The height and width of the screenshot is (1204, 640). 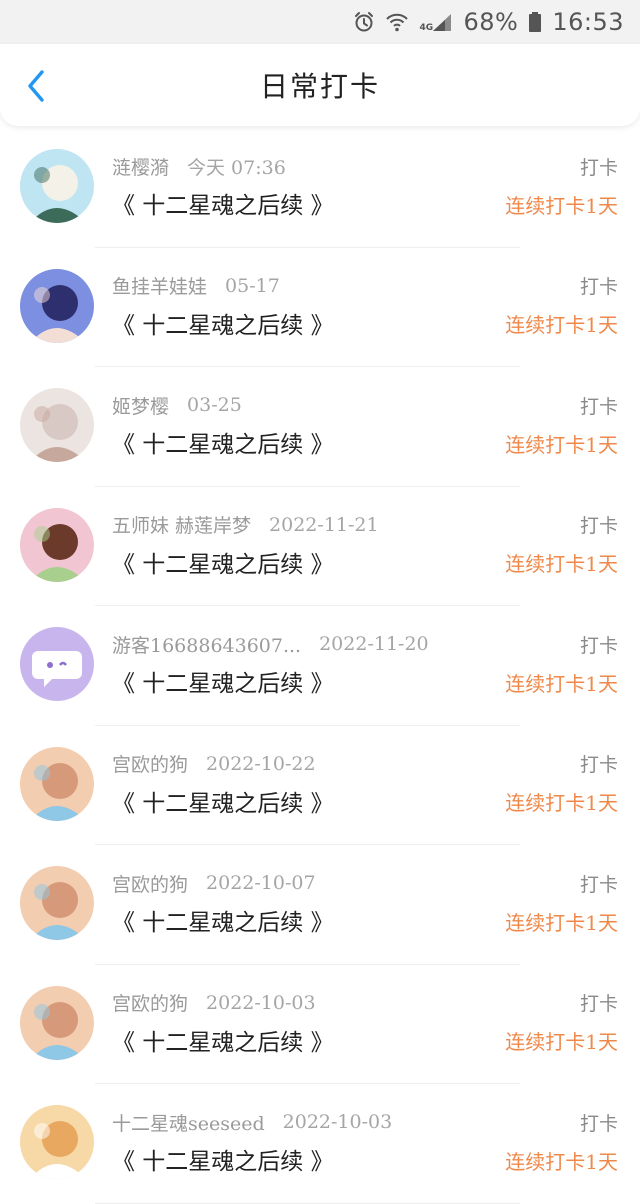 What do you see at coordinates (261, 883) in the screenshot?
I see `checkin-date: 2022-10-07` at bounding box center [261, 883].